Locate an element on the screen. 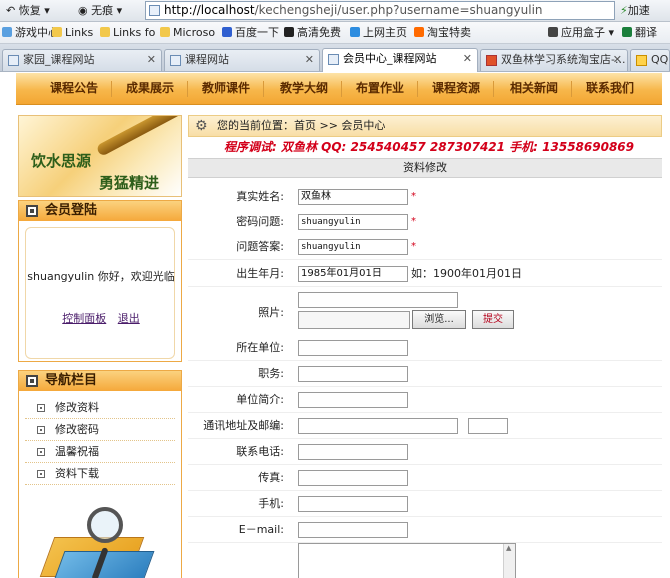 The height and width of the screenshot is (578, 670). tab-member-center: 会员中心_课程网站 ✕ is located at coordinates (400, 60).